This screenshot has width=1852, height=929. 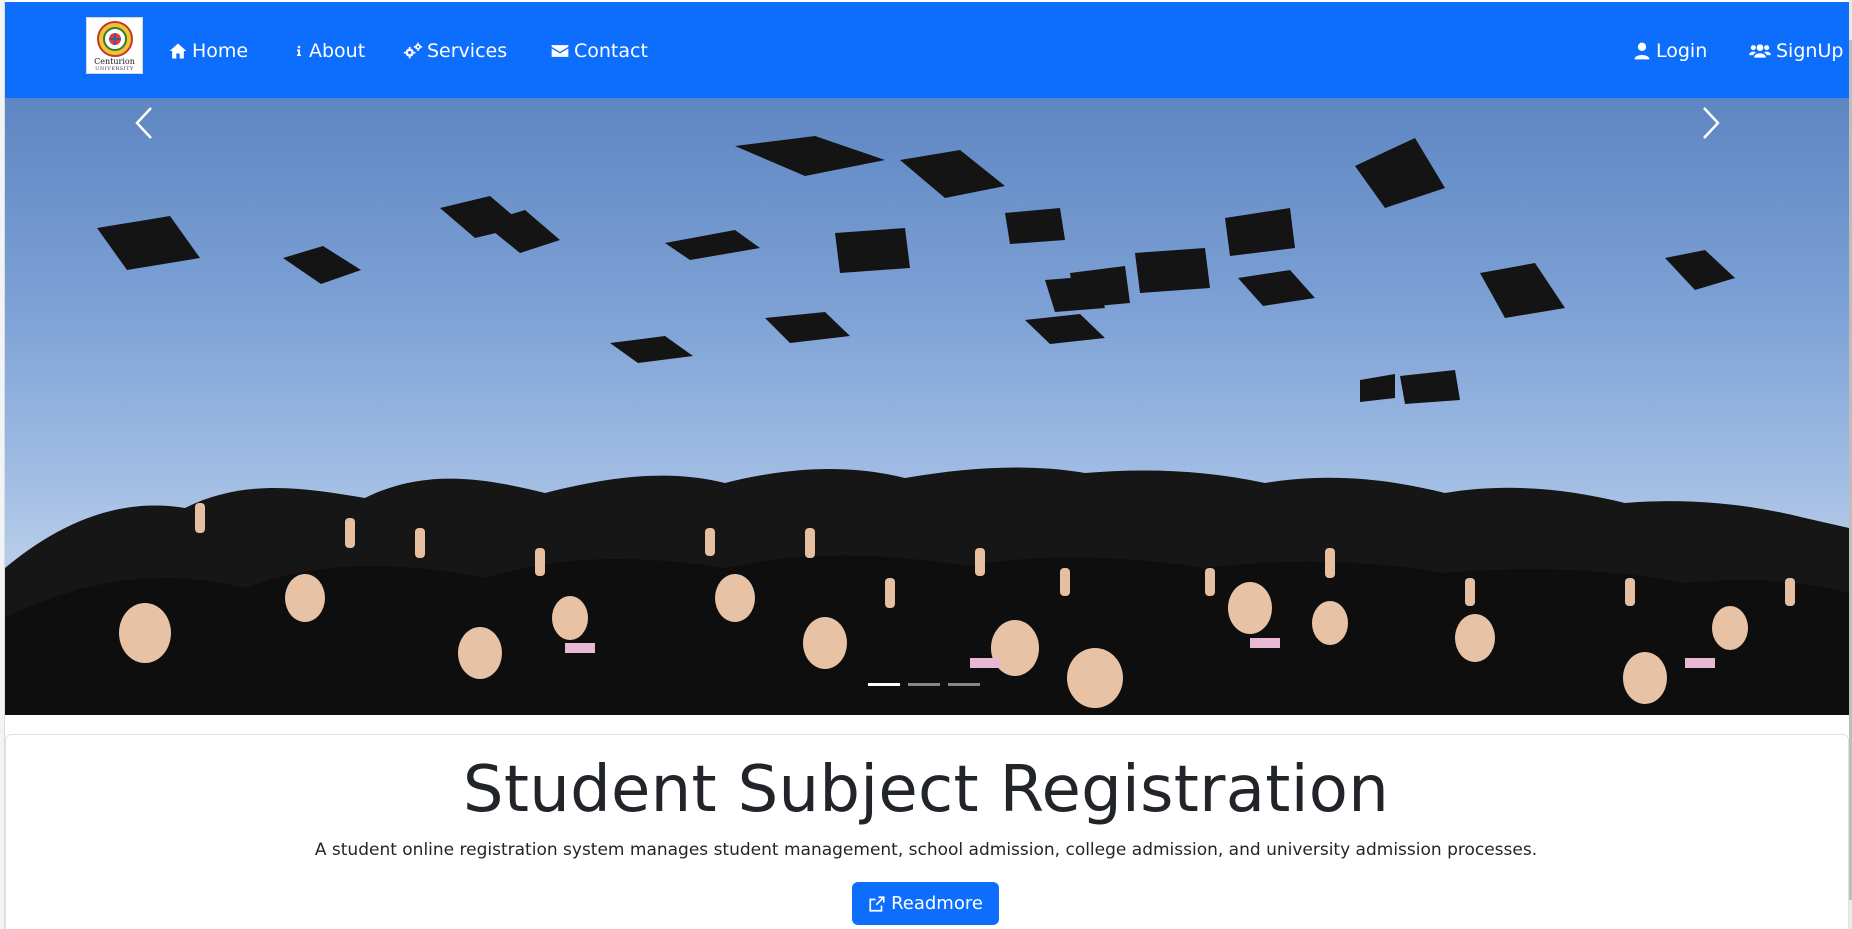 I want to click on nav-services-label: Services, so click(x=467, y=51).